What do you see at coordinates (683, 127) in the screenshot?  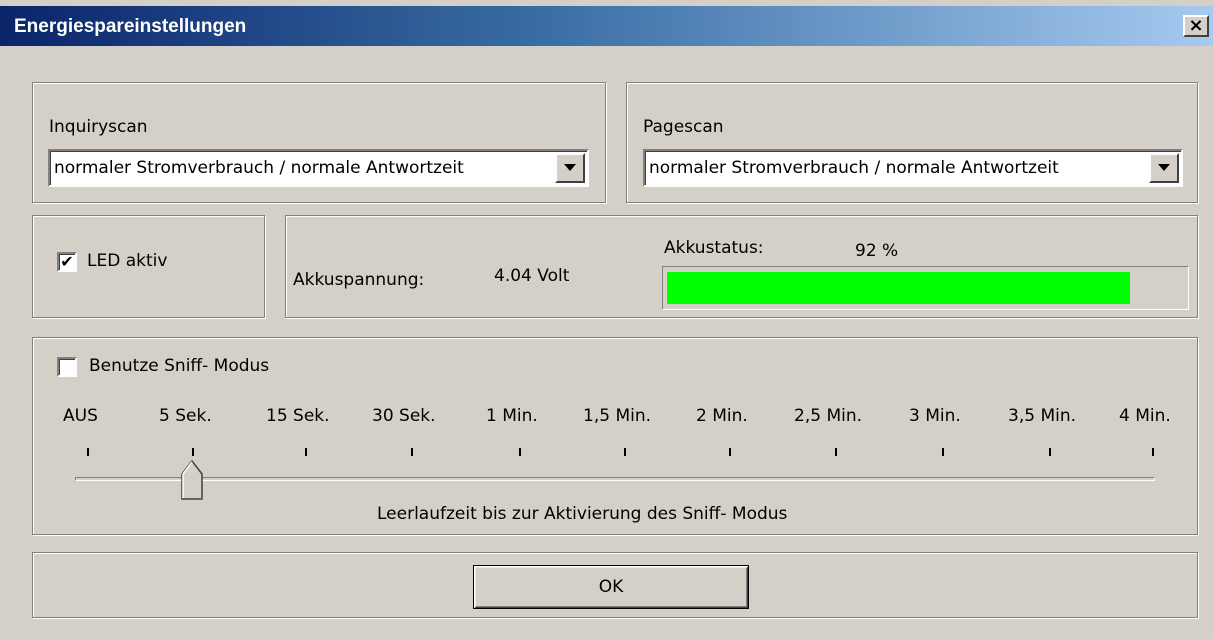 I see `pagescan-label: Pagescan` at bounding box center [683, 127].